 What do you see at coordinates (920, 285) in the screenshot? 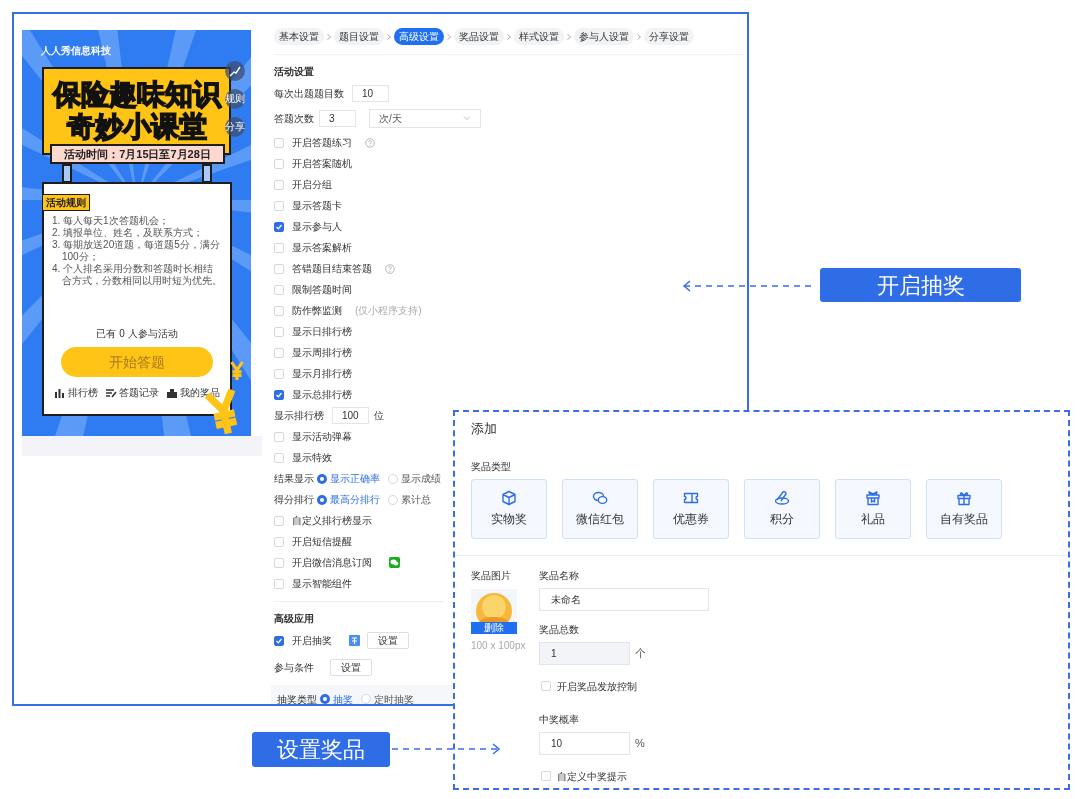
I see `callout-label: 开启抽奖` at bounding box center [920, 285].